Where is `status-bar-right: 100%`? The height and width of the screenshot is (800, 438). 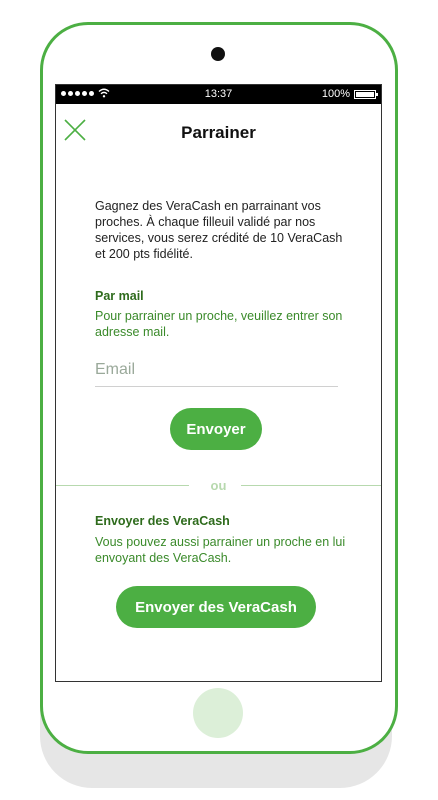
status-bar-right: 100% is located at coordinates (349, 94).